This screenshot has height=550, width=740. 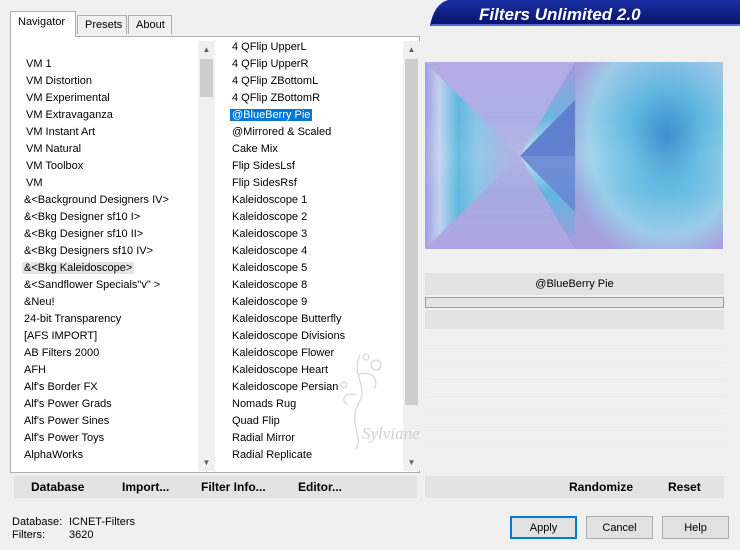 I want to click on filter-scrollbar: ▲ ▼, so click(x=411, y=256).